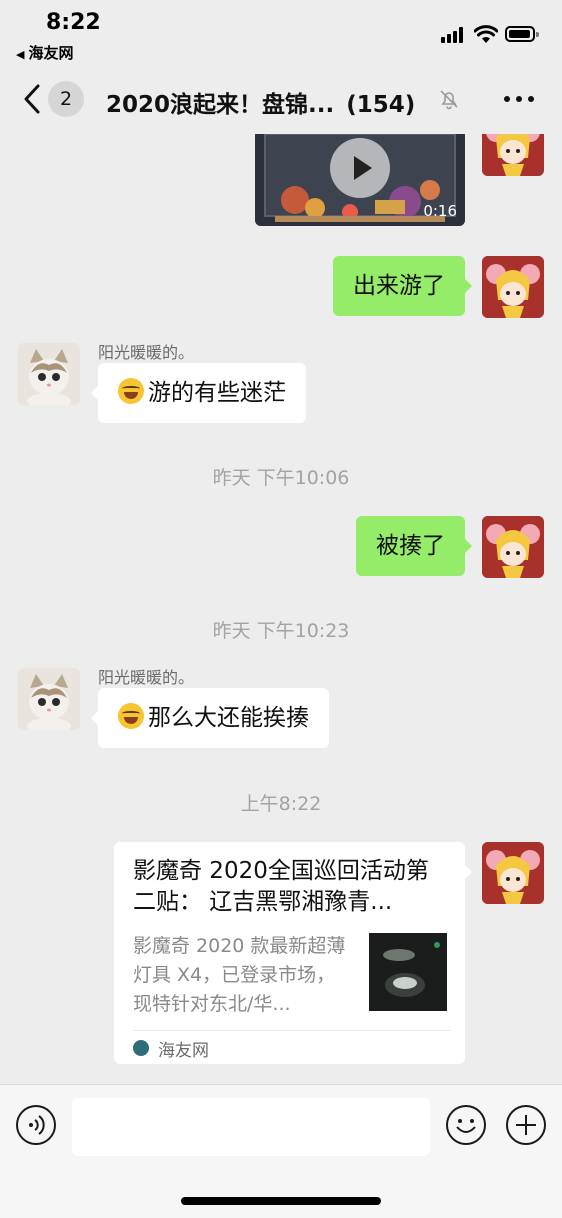 The image size is (562, 1218). What do you see at coordinates (251, 1127) in the screenshot?
I see `message-input` at bounding box center [251, 1127].